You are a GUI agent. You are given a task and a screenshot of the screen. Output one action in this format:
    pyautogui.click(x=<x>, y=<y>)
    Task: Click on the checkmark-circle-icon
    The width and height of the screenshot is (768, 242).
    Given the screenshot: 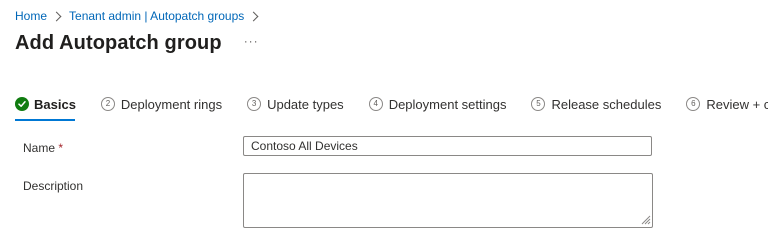 What is the action you would take?
    pyautogui.click(x=22, y=104)
    